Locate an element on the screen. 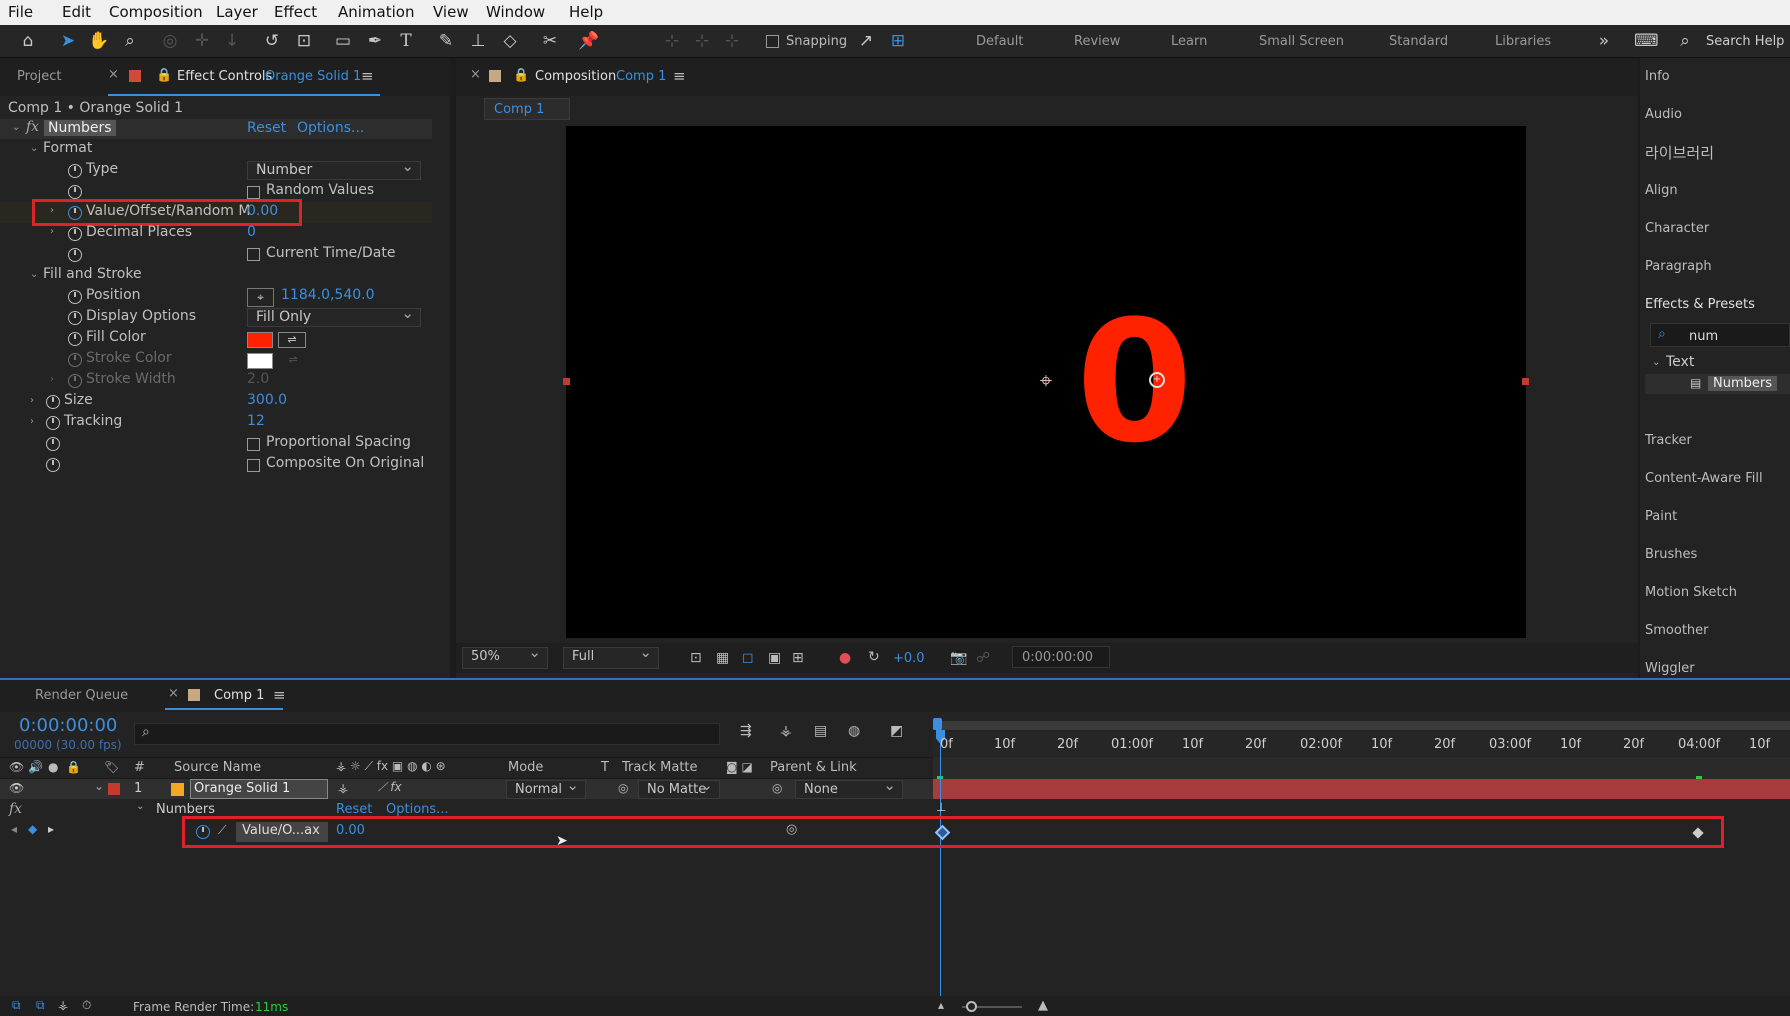 This screenshot has width=1790, height=1016. panel-wiggler: Wiggler is located at coordinates (1670, 668).